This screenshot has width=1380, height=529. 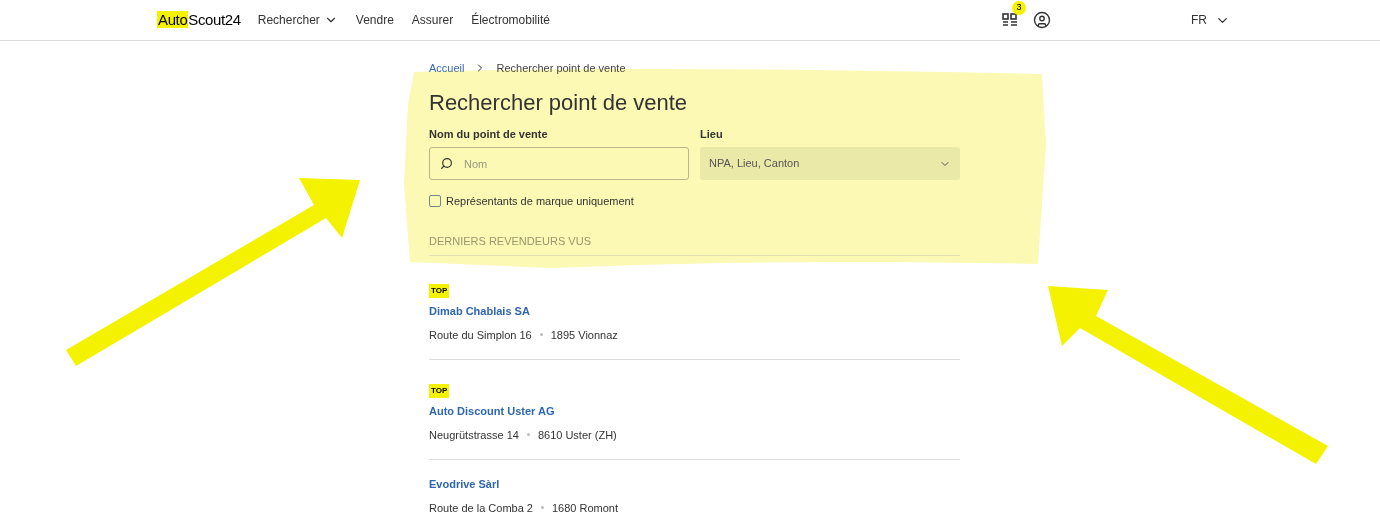 What do you see at coordinates (584, 335) in the screenshot?
I see `dealer-city: 1895 Vionnaz` at bounding box center [584, 335].